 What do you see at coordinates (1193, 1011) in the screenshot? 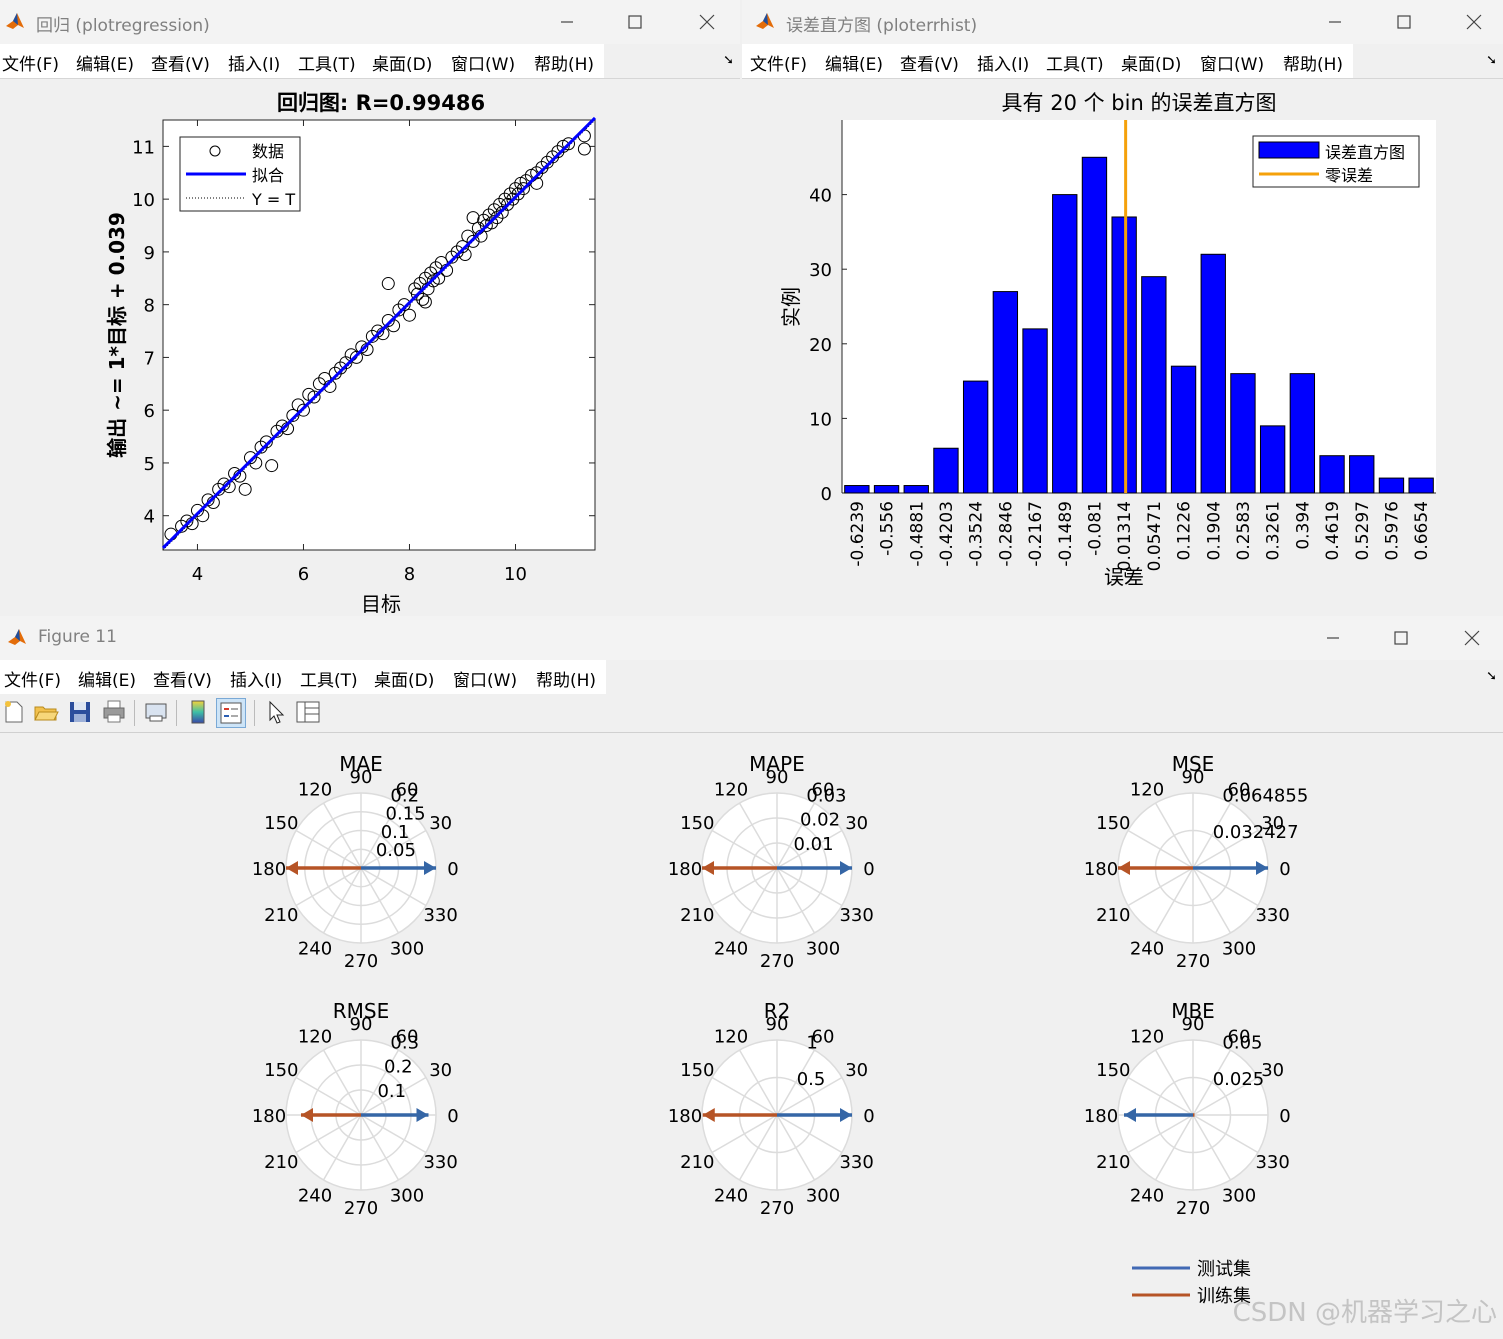
I see `polar-title: MBE` at bounding box center [1193, 1011].